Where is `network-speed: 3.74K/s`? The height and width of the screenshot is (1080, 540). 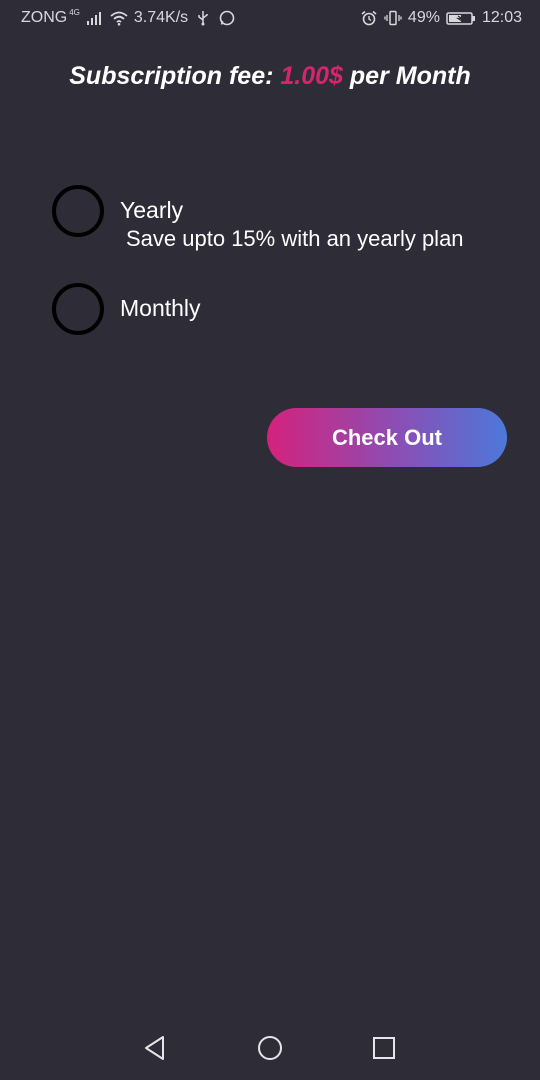
network-speed: 3.74K/s is located at coordinates (161, 17).